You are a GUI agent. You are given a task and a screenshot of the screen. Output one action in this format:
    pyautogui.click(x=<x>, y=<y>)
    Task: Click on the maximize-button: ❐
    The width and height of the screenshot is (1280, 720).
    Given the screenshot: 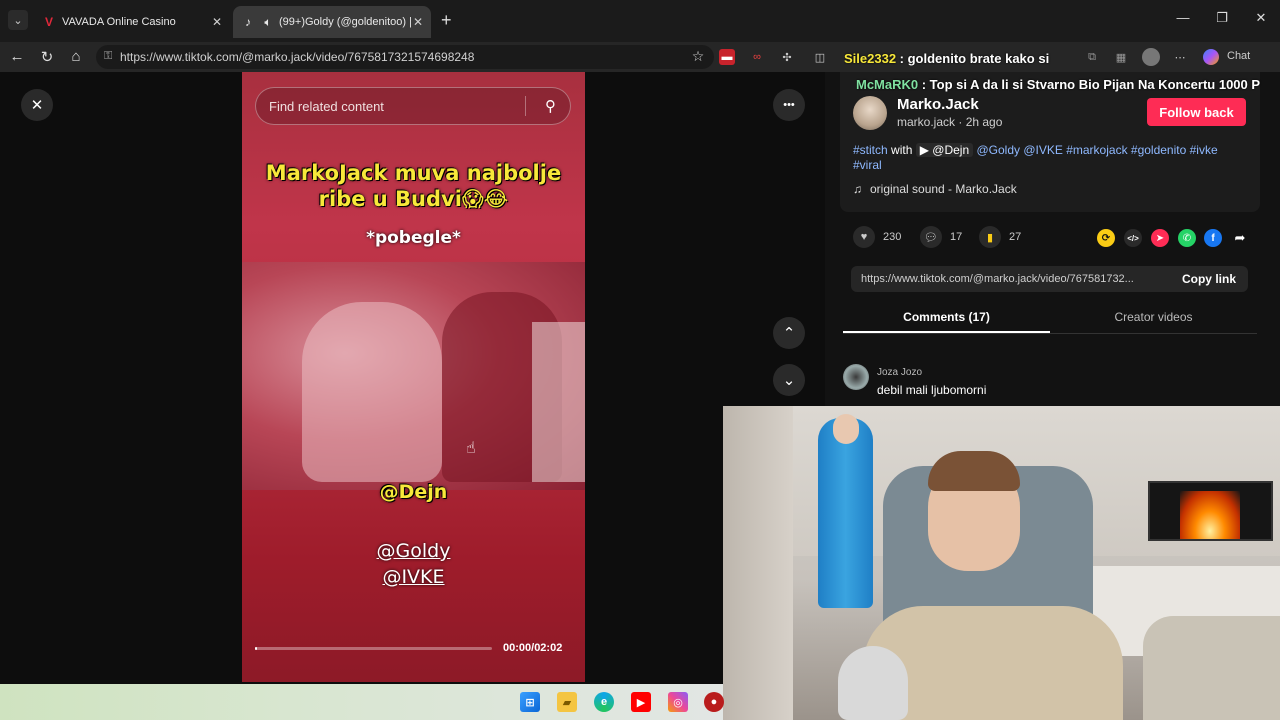 What is the action you would take?
    pyautogui.click(x=1222, y=18)
    